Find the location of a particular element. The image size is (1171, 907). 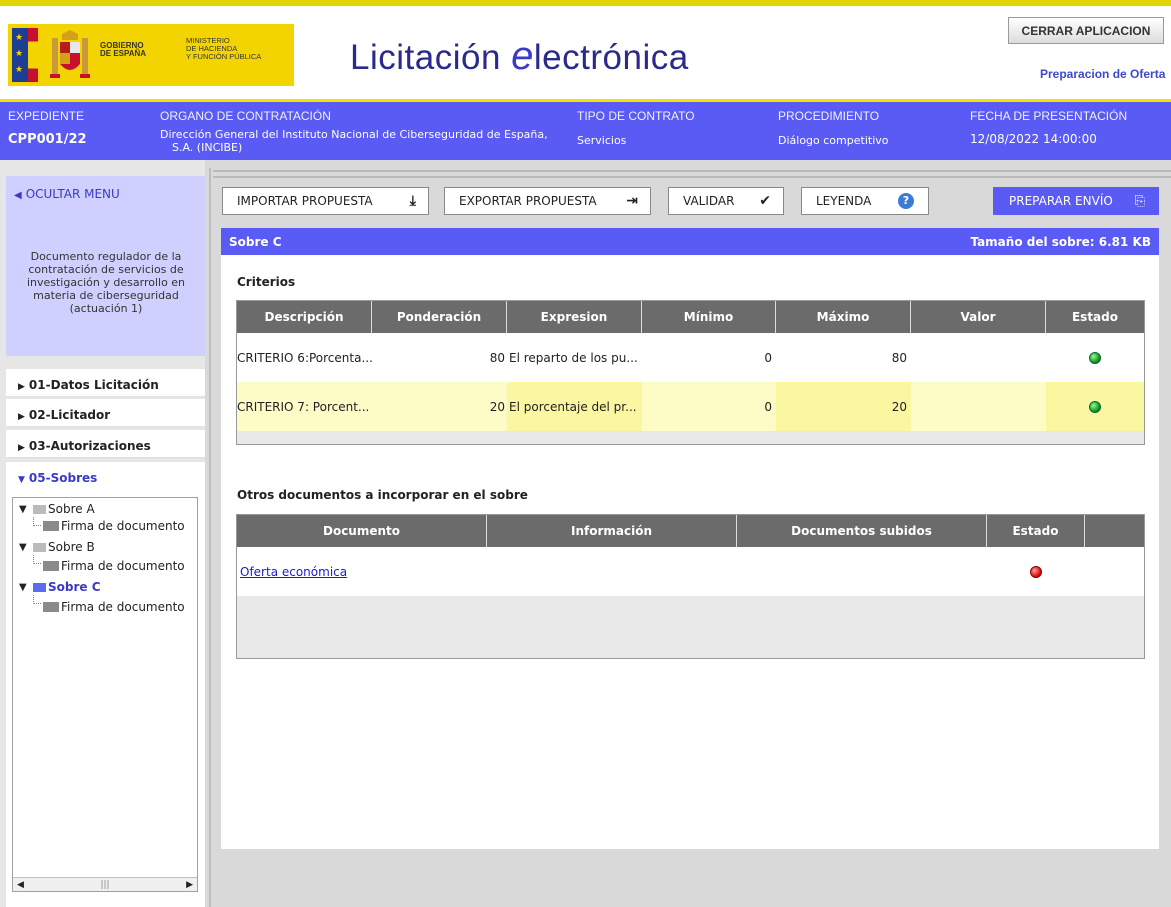

status-ok-icon is located at coordinates (1095, 357).